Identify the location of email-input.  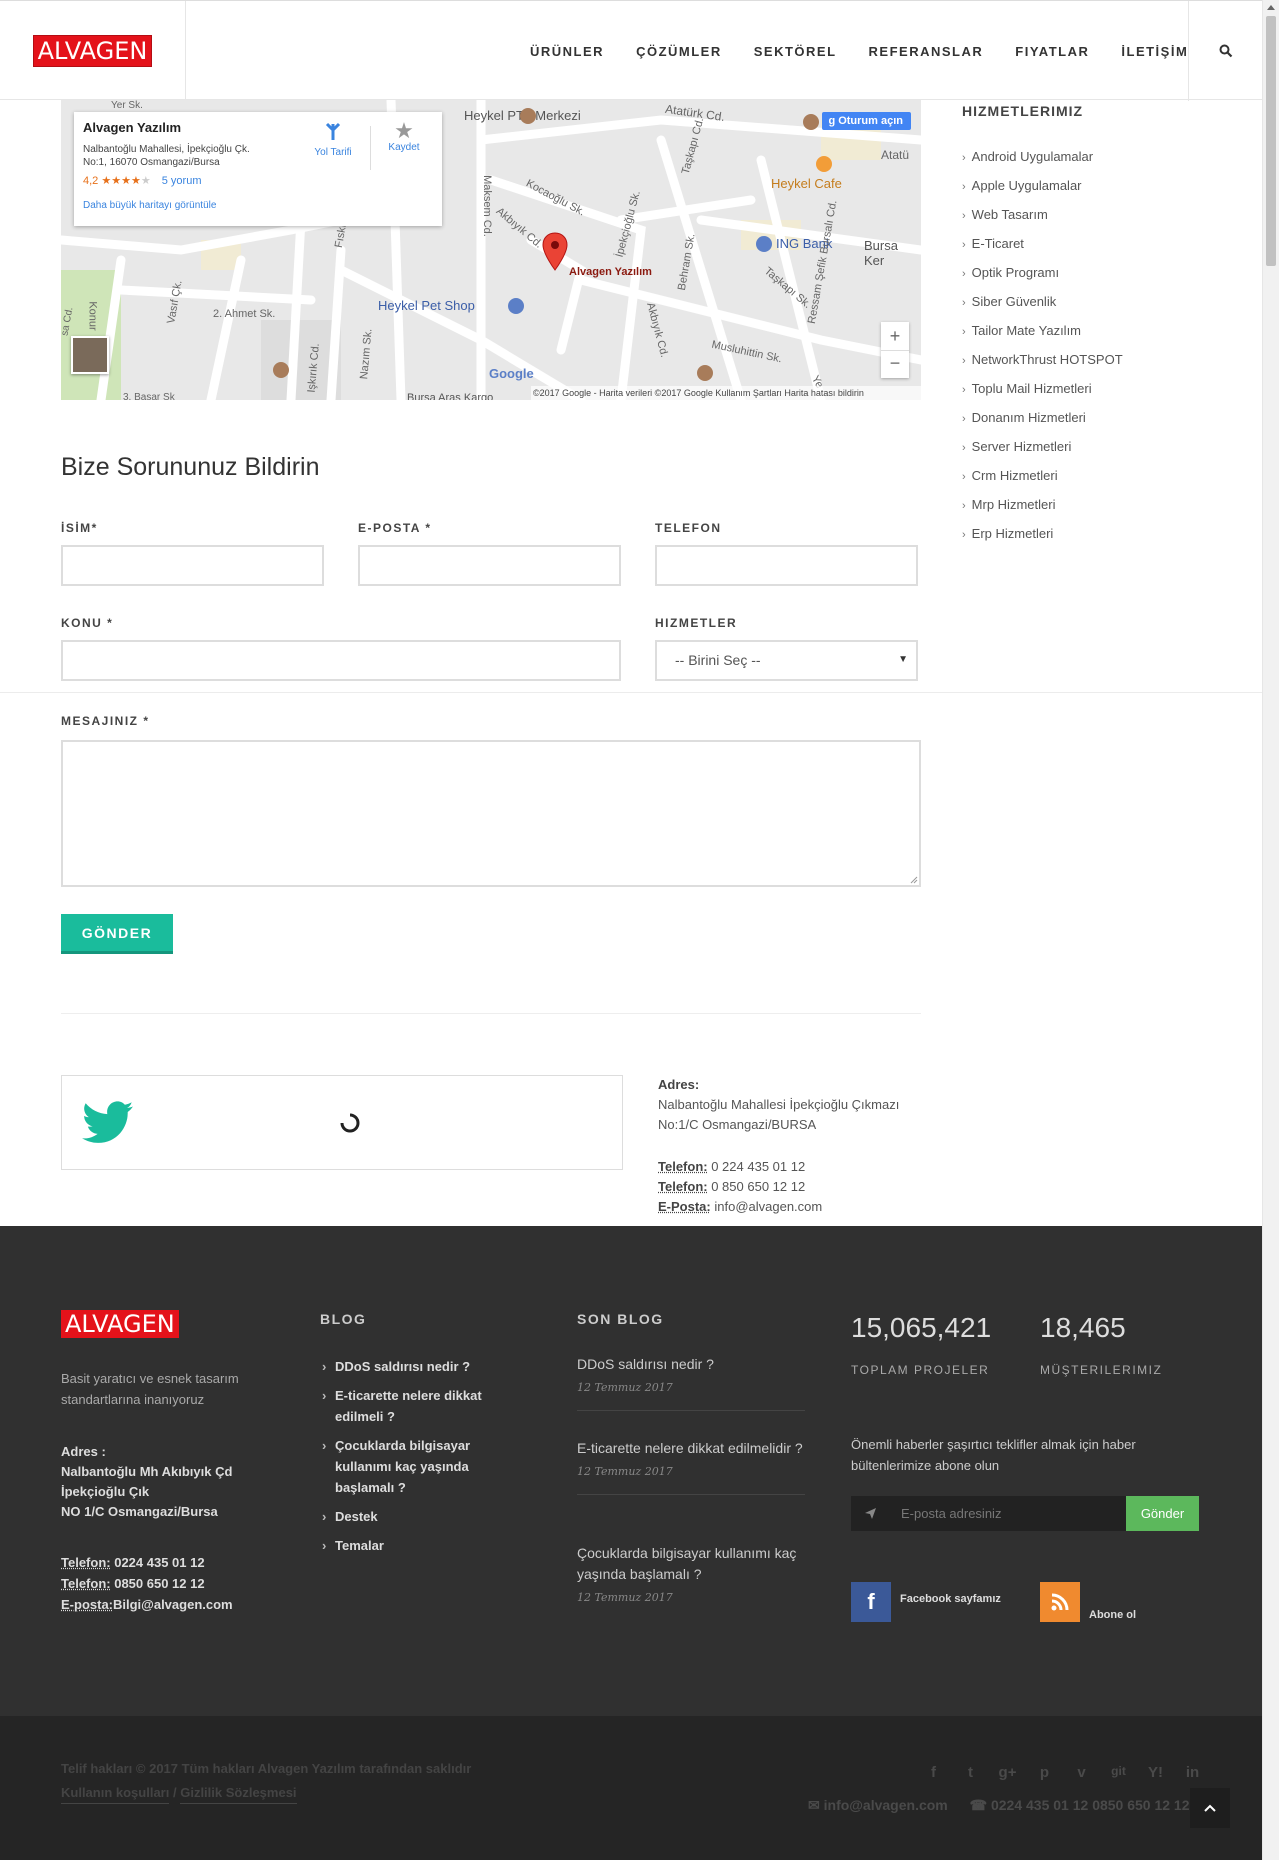
(489, 565).